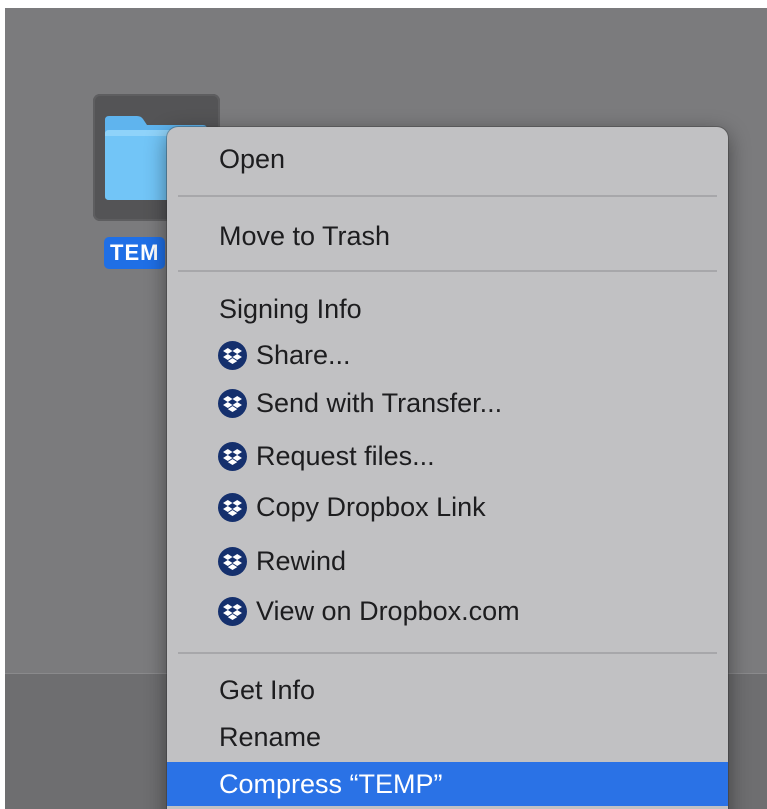 The height and width of the screenshot is (809, 767). I want to click on menu-item-label: Get Info, so click(267, 689).